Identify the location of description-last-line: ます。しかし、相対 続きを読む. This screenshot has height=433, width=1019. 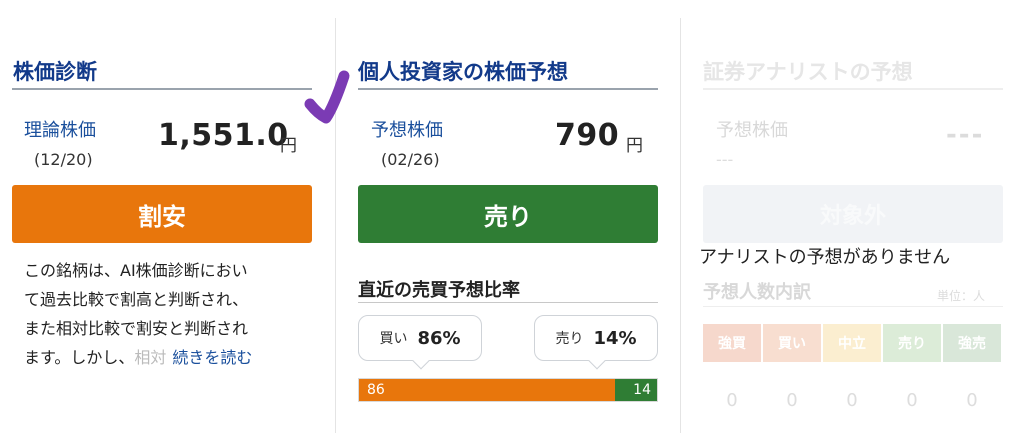
(174, 357).